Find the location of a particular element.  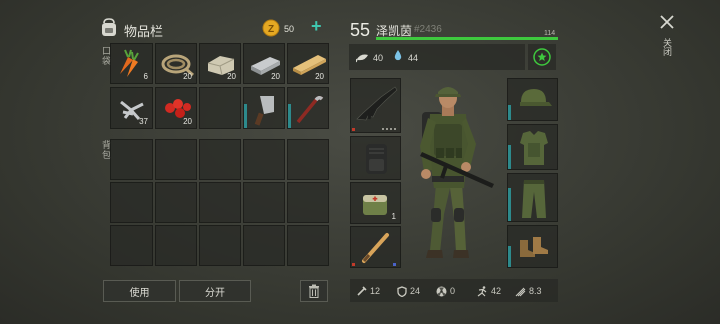

quality-dot is located at coordinates (394, 264).